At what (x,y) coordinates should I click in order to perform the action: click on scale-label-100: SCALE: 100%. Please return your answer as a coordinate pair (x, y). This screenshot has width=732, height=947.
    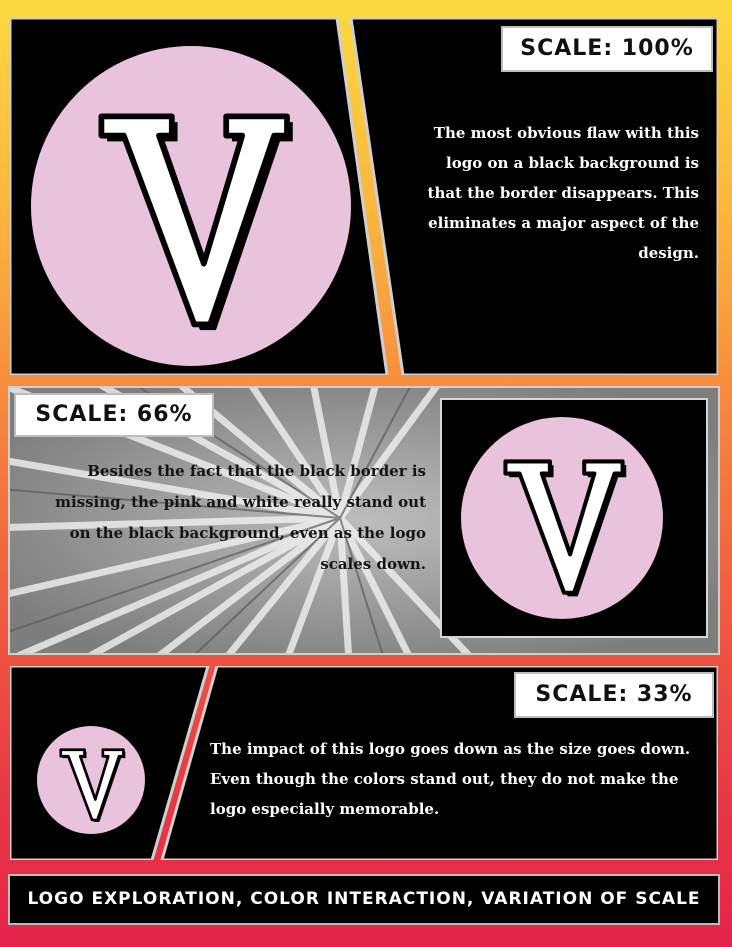
    Looking at the image, I should click on (607, 49).